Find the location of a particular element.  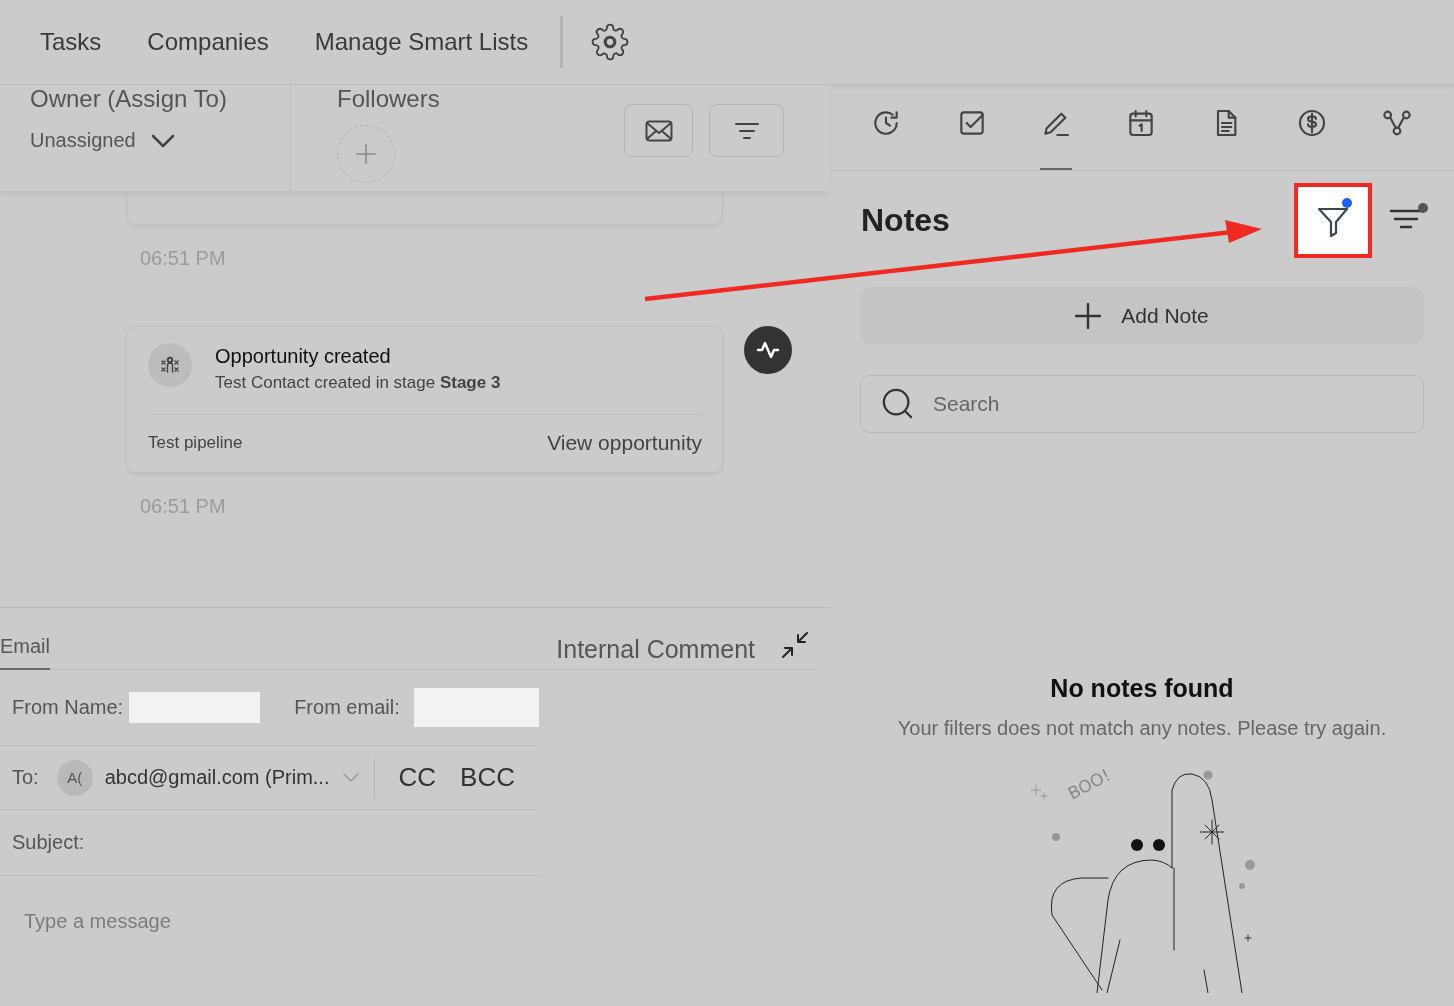

search-field: Search is located at coordinates (1142, 404).